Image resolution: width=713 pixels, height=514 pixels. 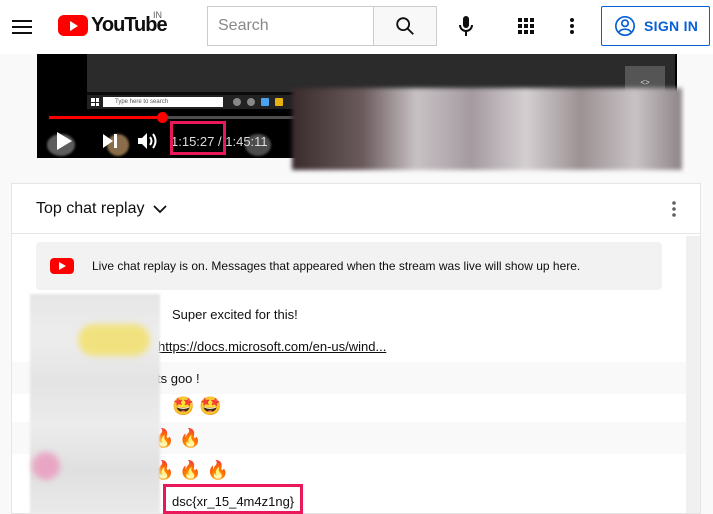 I want to click on message-emojis: 🤩 🤩, so click(x=197, y=405).